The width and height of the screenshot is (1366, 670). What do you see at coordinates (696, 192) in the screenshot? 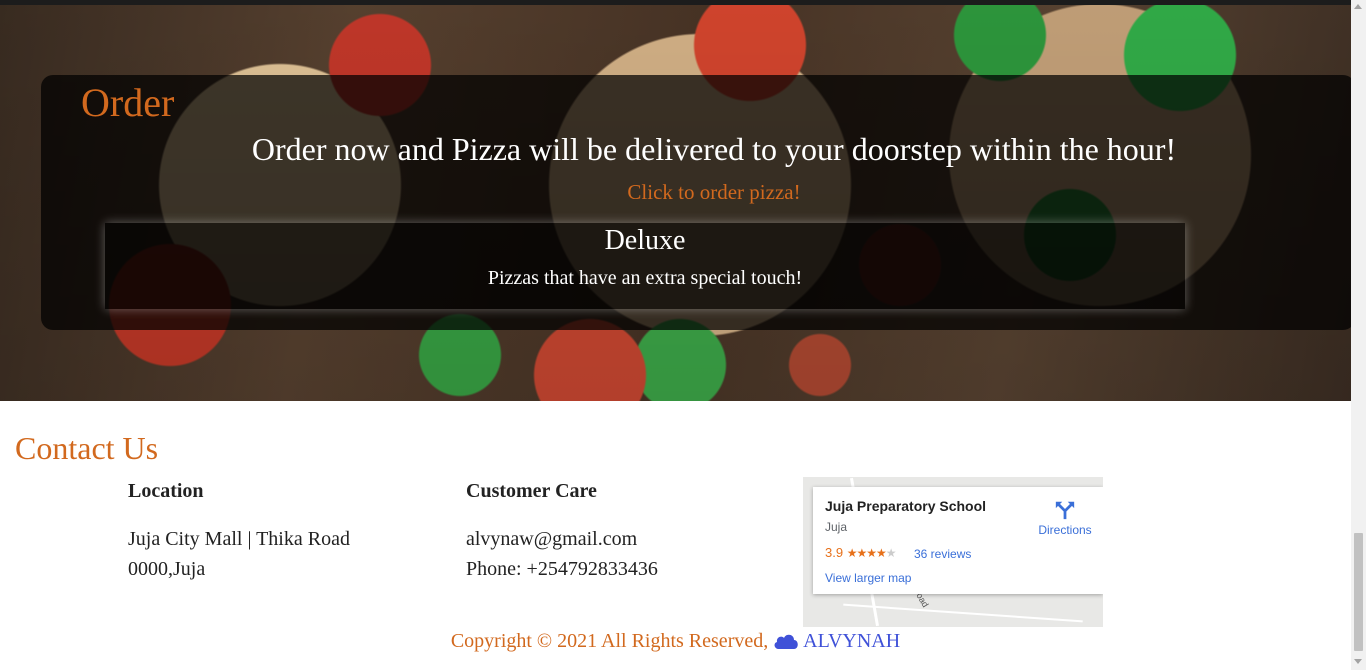
I see `order-pizza-link: Click to order pizza!` at bounding box center [696, 192].